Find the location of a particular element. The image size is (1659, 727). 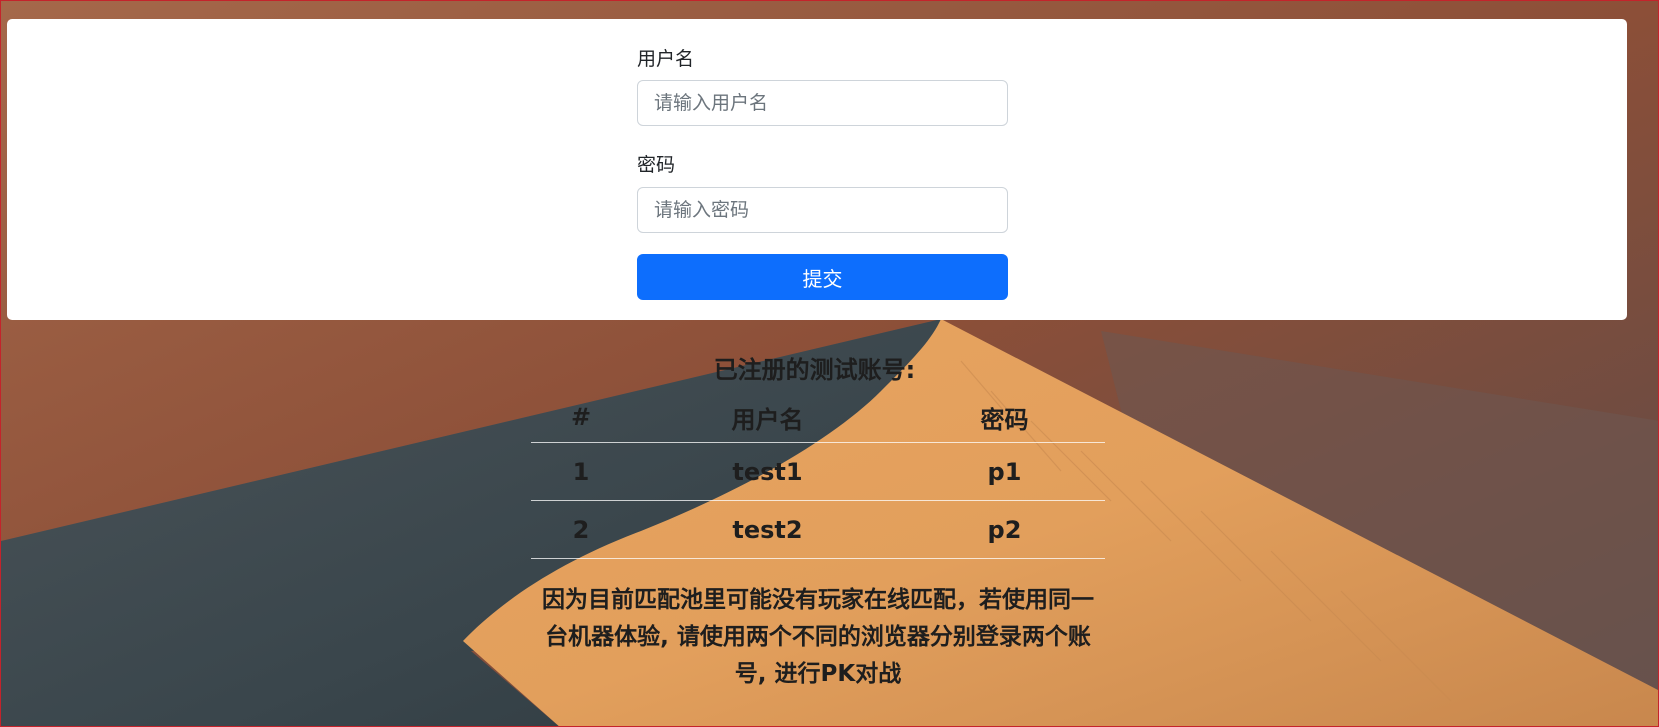

row-password: p2 is located at coordinates (1004, 529).